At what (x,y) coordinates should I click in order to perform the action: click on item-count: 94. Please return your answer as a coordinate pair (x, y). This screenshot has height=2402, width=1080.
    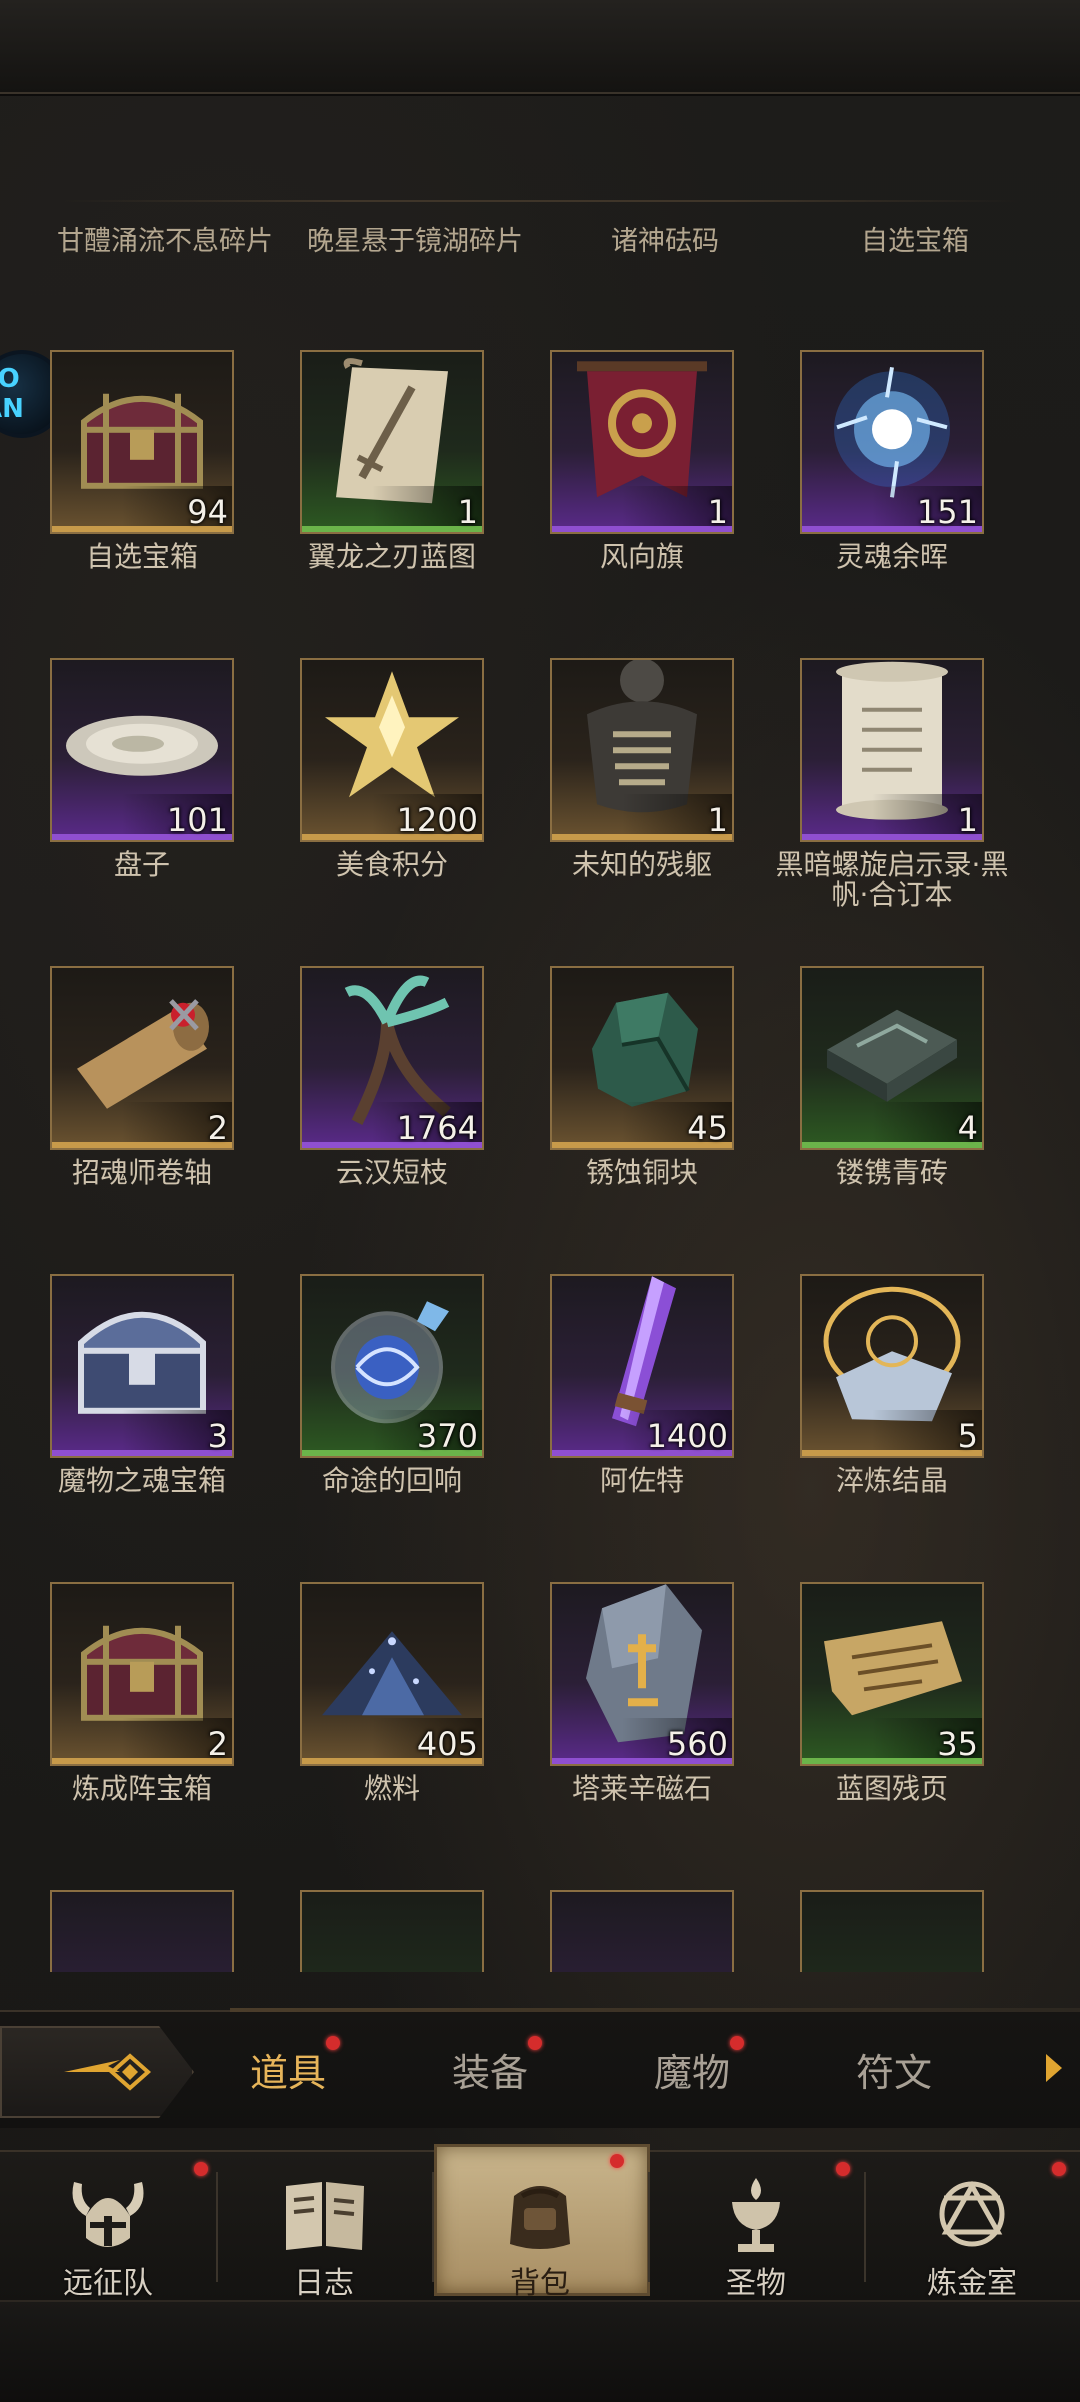
    Looking at the image, I should click on (207, 512).